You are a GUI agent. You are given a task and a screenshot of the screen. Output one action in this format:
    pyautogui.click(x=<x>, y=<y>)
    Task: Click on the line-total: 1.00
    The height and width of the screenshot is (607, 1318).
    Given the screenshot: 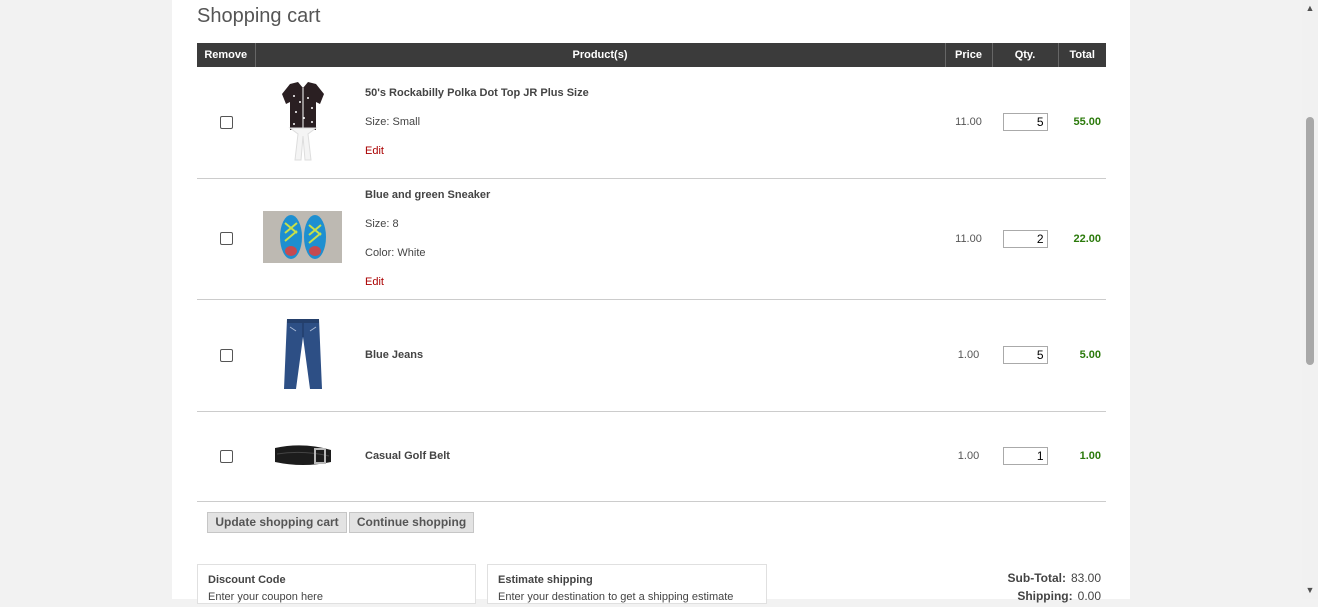 What is the action you would take?
    pyautogui.click(x=1082, y=456)
    